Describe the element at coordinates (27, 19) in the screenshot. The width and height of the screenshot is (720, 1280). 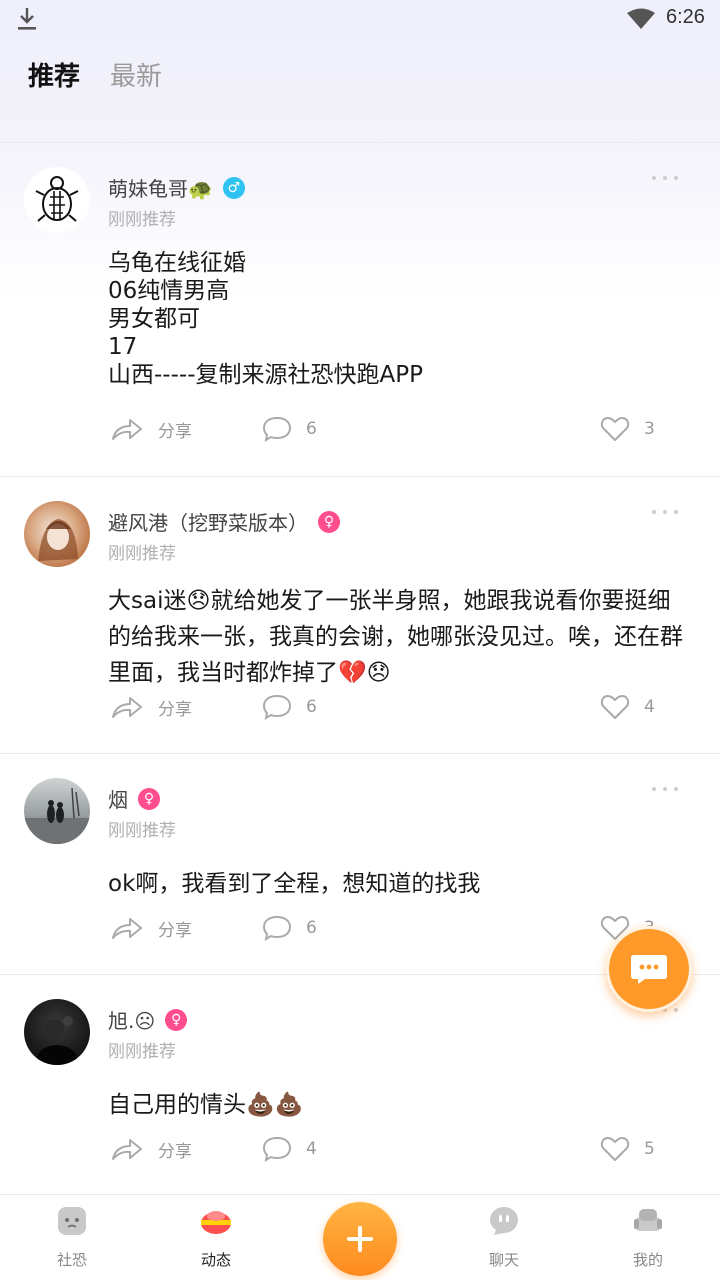
I see `download-icon` at that location.